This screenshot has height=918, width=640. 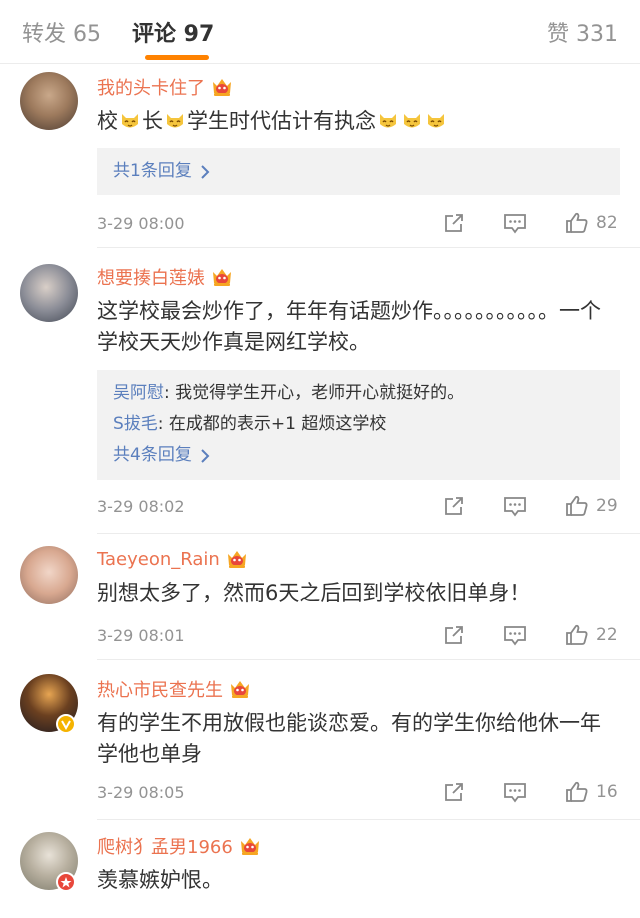 What do you see at coordinates (320, 32) in the screenshot?
I see `comment-tabs: 转发 65 评论 97 赞 331` at bounding box center [320, 32].